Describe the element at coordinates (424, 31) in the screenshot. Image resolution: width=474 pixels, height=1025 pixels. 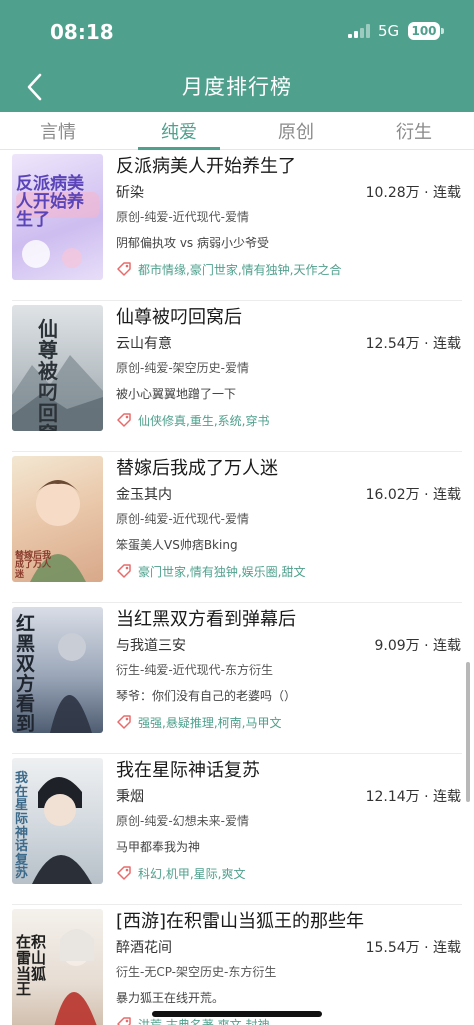
I see `battery-icon: 100` at that location.